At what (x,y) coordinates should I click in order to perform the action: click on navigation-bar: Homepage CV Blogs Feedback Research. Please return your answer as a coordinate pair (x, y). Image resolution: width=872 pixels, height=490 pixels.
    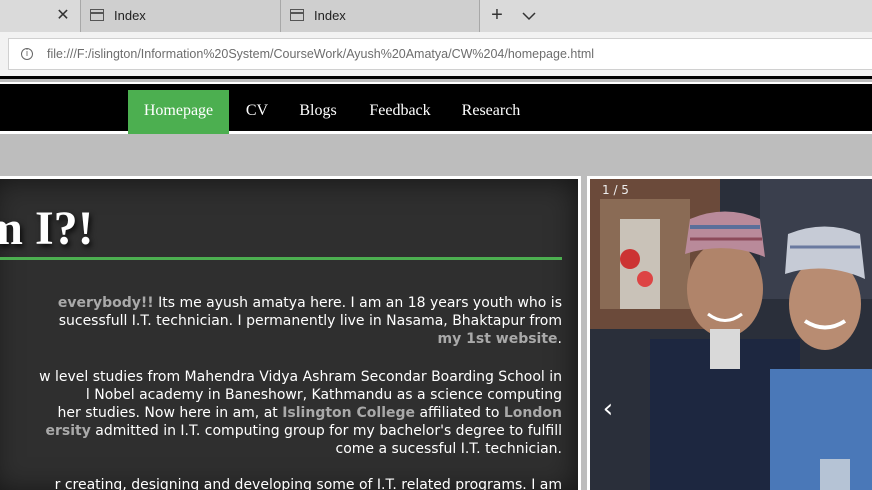
    Looking at the image, I should click on (436, 109).